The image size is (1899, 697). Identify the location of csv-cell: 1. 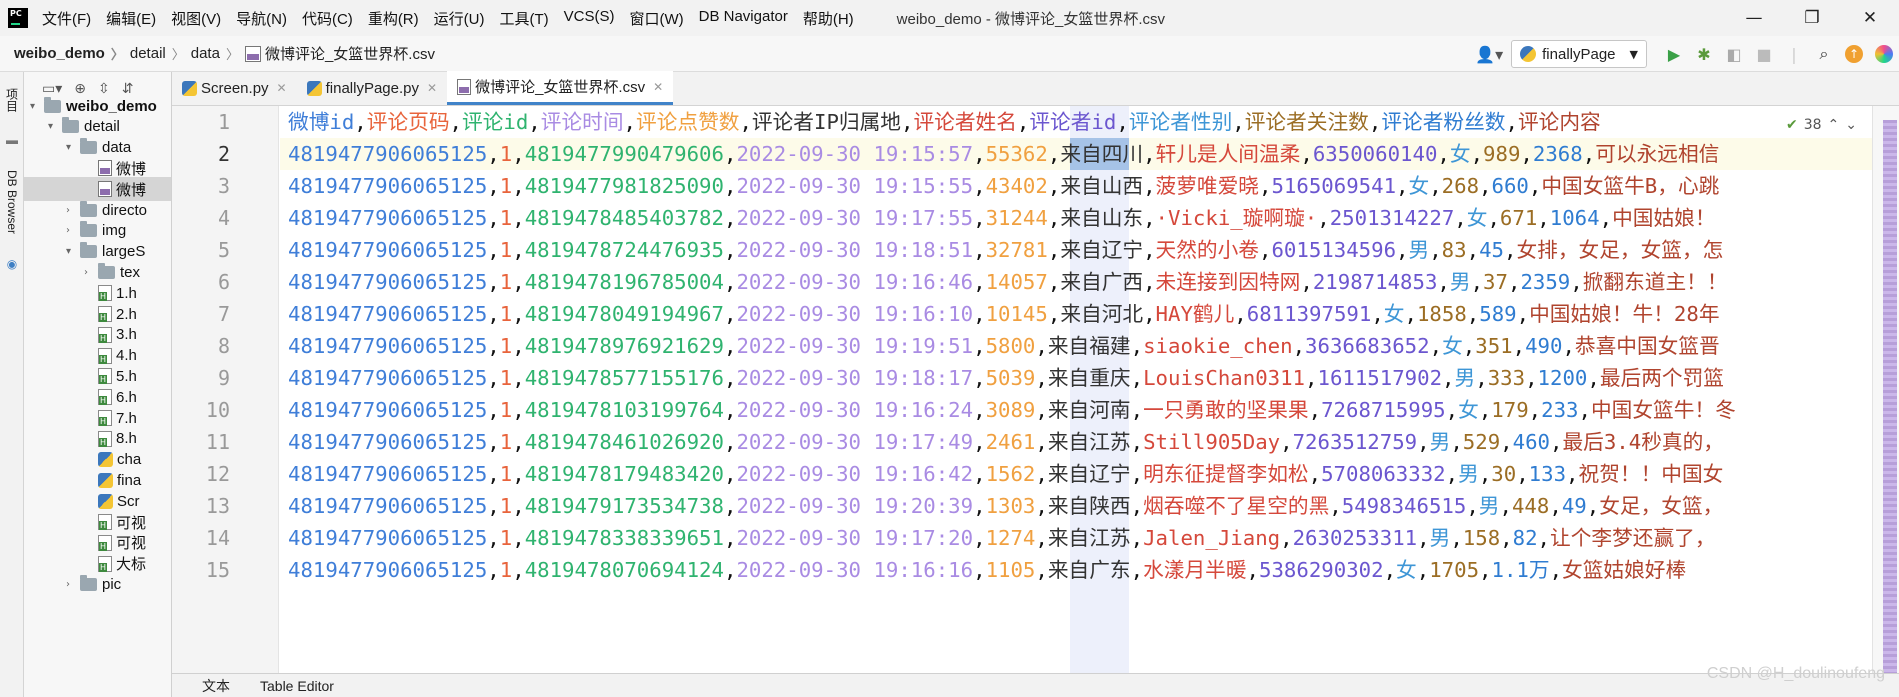
(506, 154).